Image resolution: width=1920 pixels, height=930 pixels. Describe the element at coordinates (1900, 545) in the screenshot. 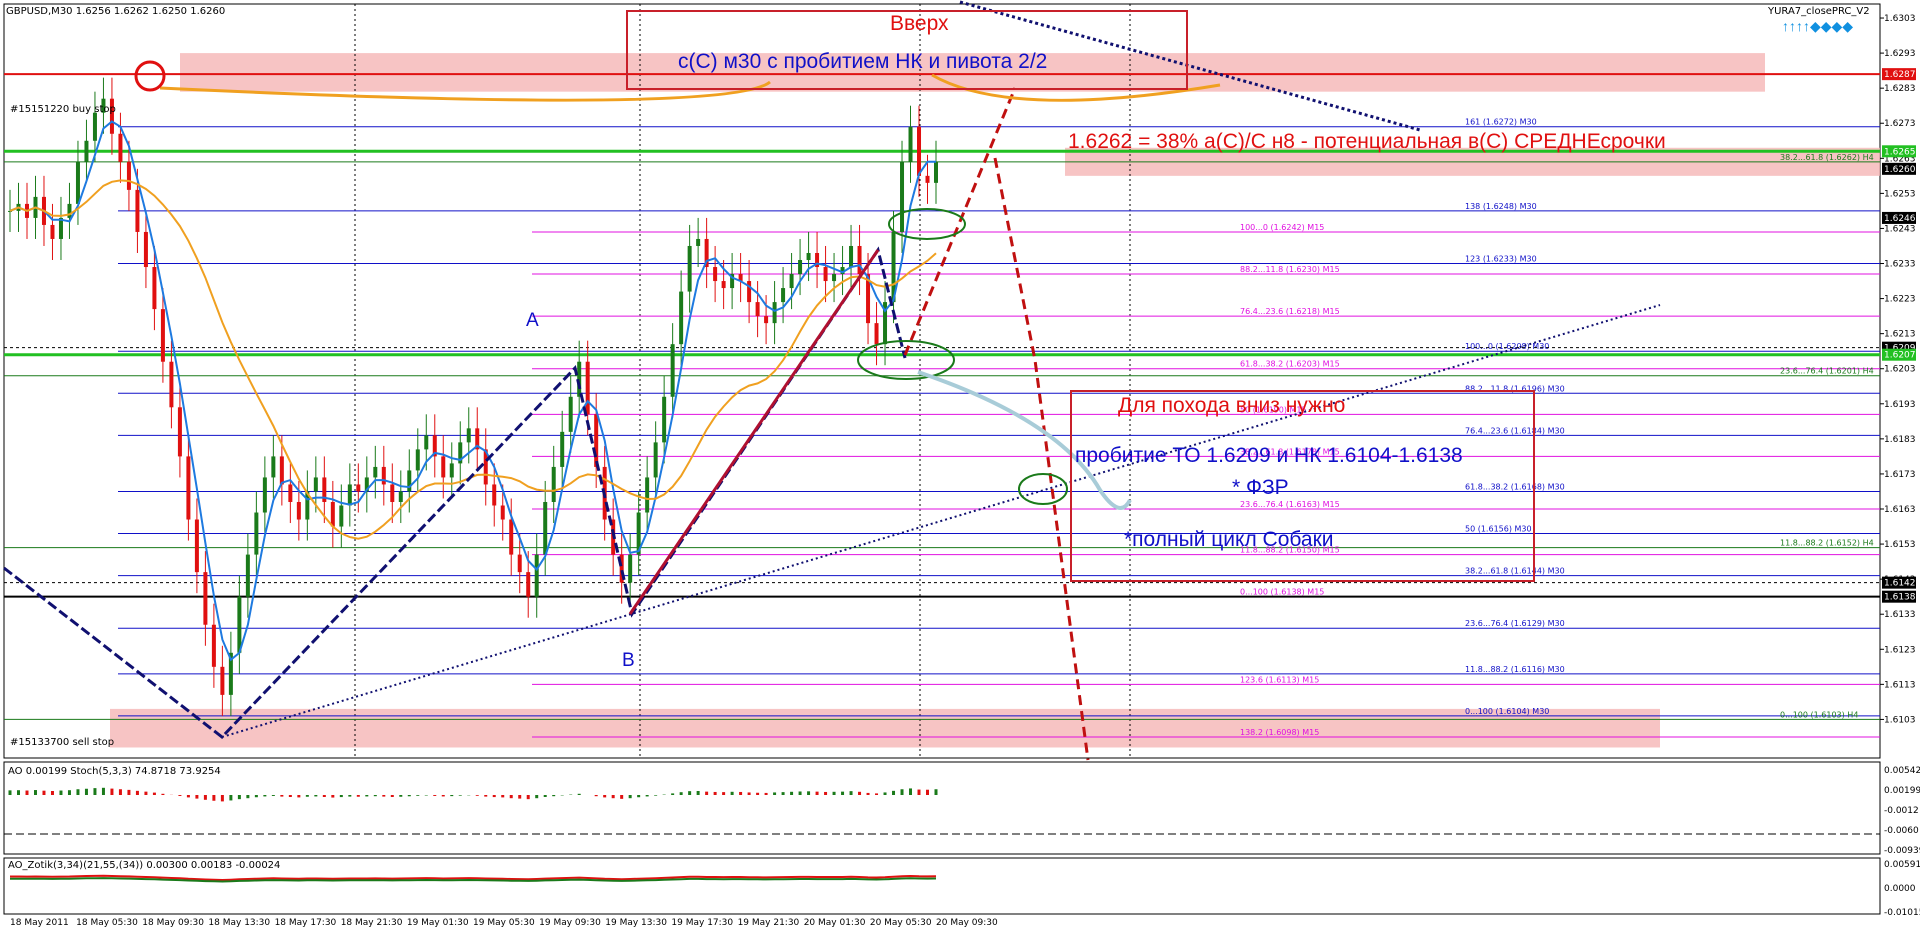

I see `price-tick-label-15: 1.6153` at that location.